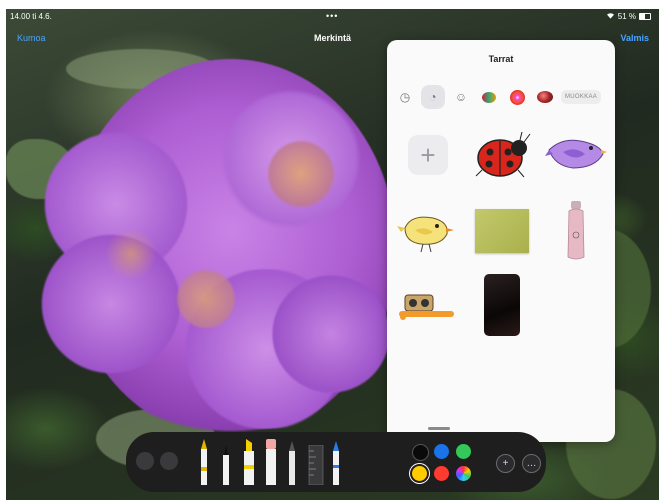  What do you see at coordinates (426, 305) in the screenshot?
I see `sticker-toy-robot` at bounding box center [426, 305].